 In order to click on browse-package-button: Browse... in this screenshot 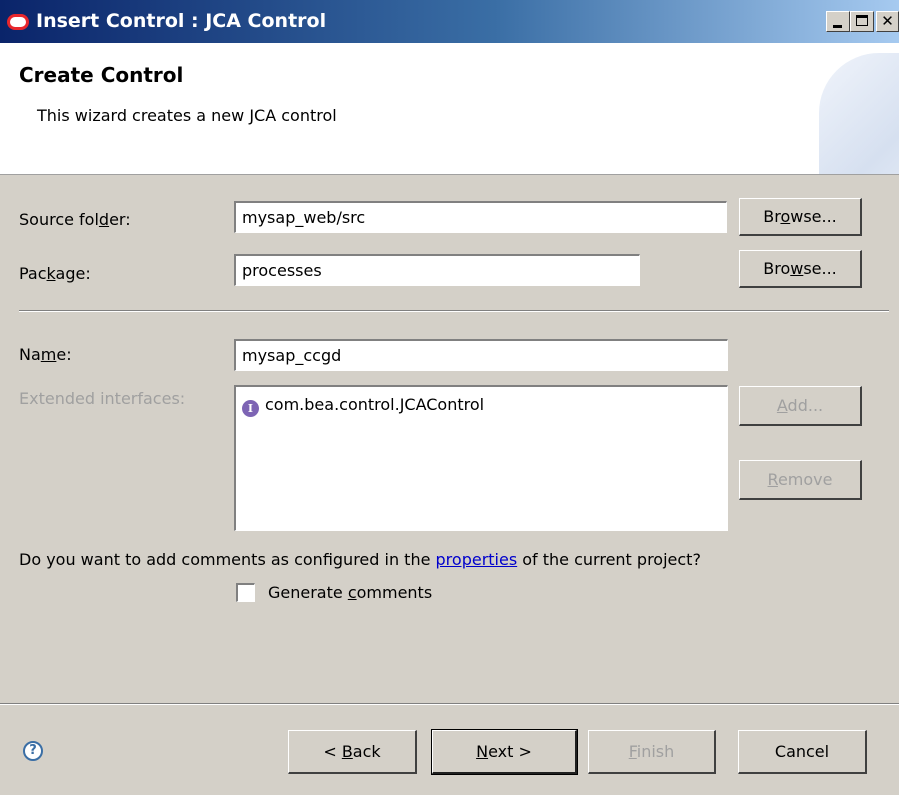, I will do `click(800, 269)`.